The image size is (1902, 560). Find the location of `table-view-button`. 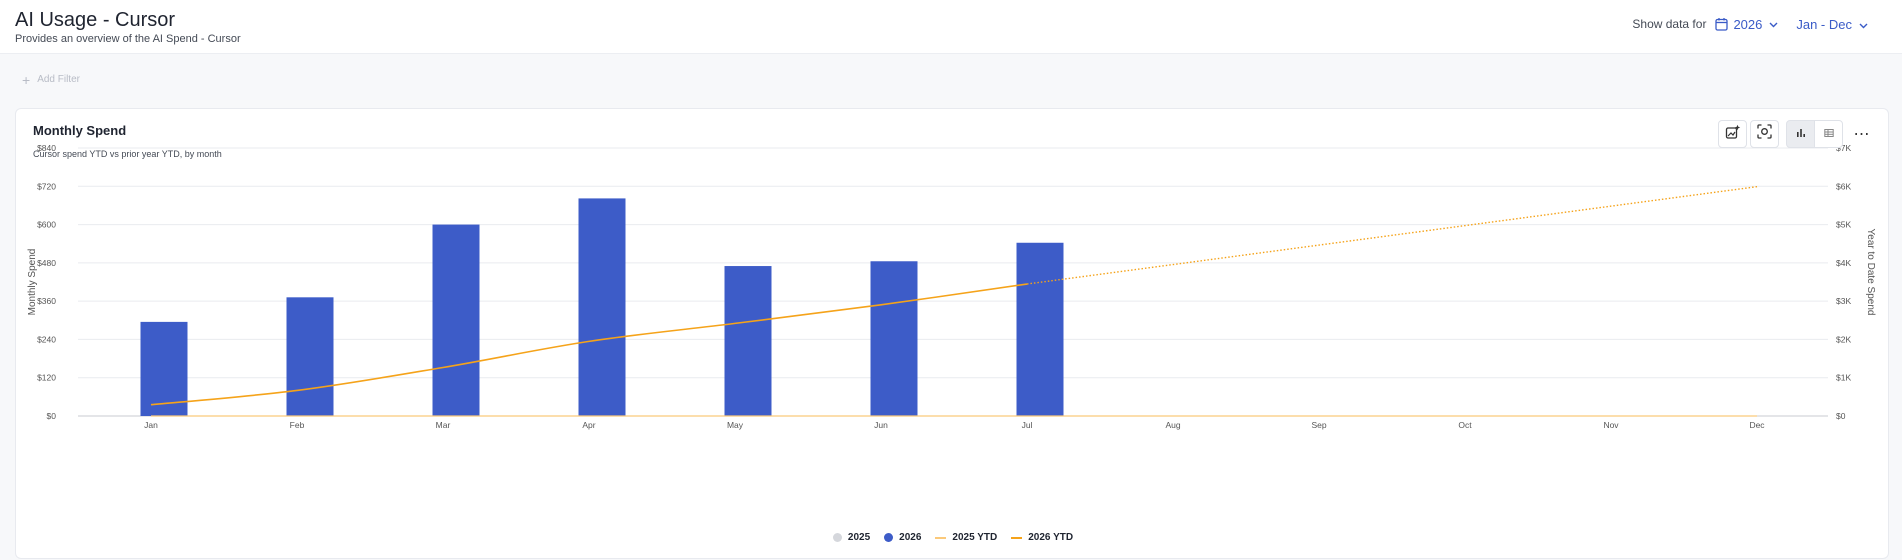

table-view-button is located at coordinates (1828, 134).